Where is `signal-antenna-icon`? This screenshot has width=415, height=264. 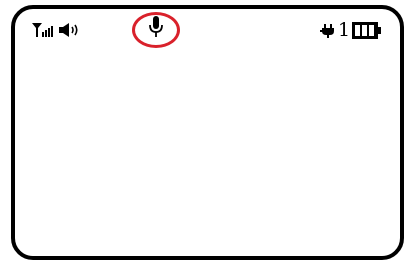
signal-antenna-icon is located at coordinates (42, 30).